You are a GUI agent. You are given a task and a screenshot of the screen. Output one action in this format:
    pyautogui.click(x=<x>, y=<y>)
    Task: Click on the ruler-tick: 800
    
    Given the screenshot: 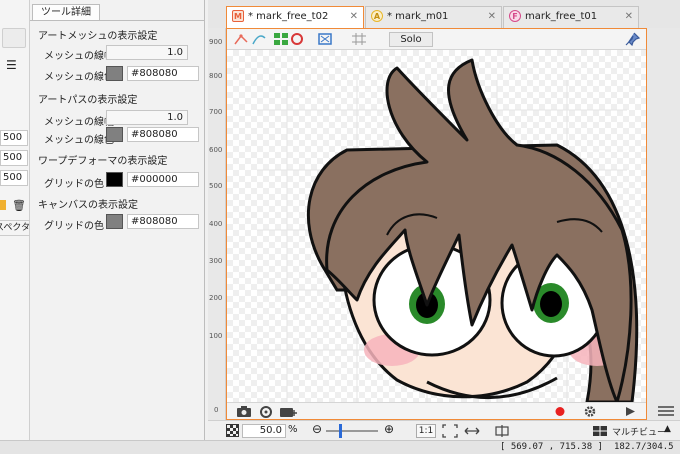 What is the action you would take?
    pyautogui.click(x=216, y=76)
    